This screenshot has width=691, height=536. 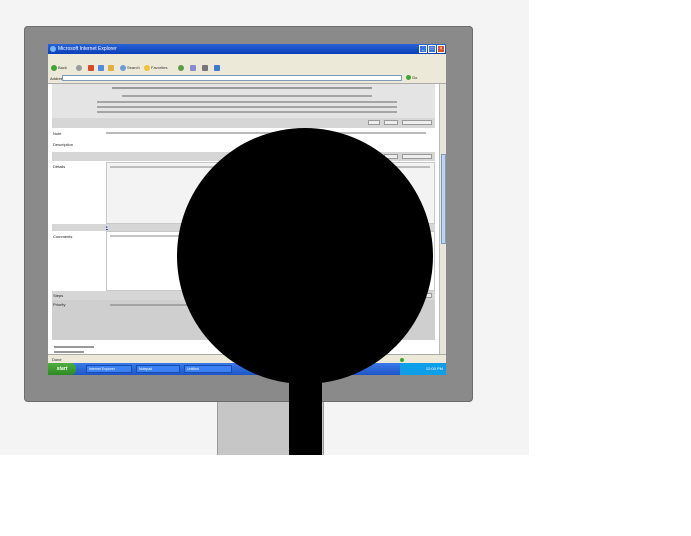 I want to click on start-button: start, so click(x=62, y=369).